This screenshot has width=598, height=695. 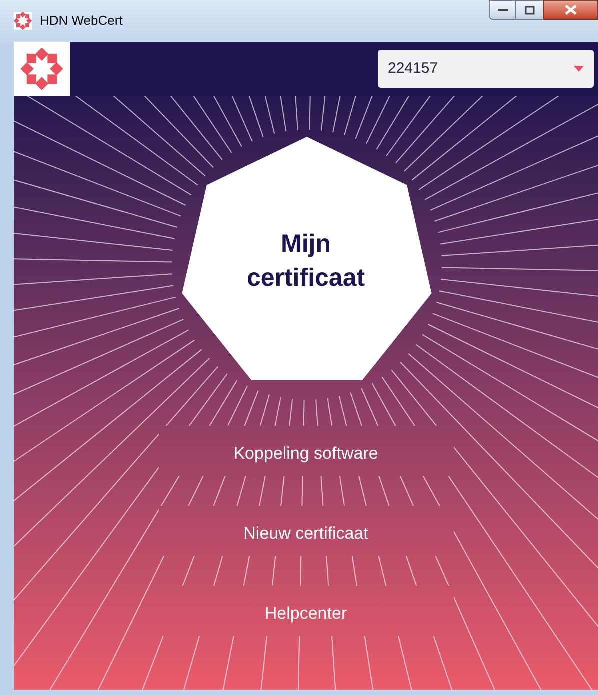 I want to click on caret-icon, so click(x=579, y=69).